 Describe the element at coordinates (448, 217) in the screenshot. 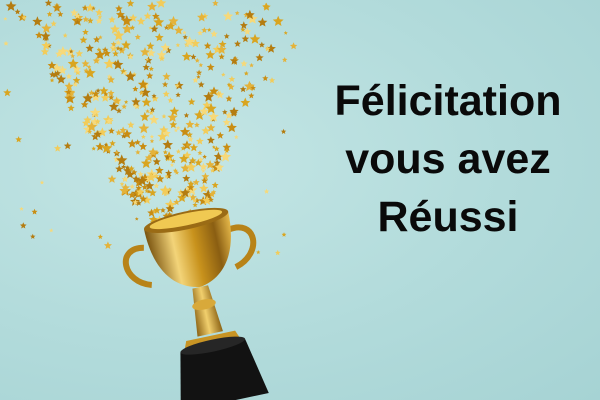

I see `headline-line-3: Réussi` at that location.